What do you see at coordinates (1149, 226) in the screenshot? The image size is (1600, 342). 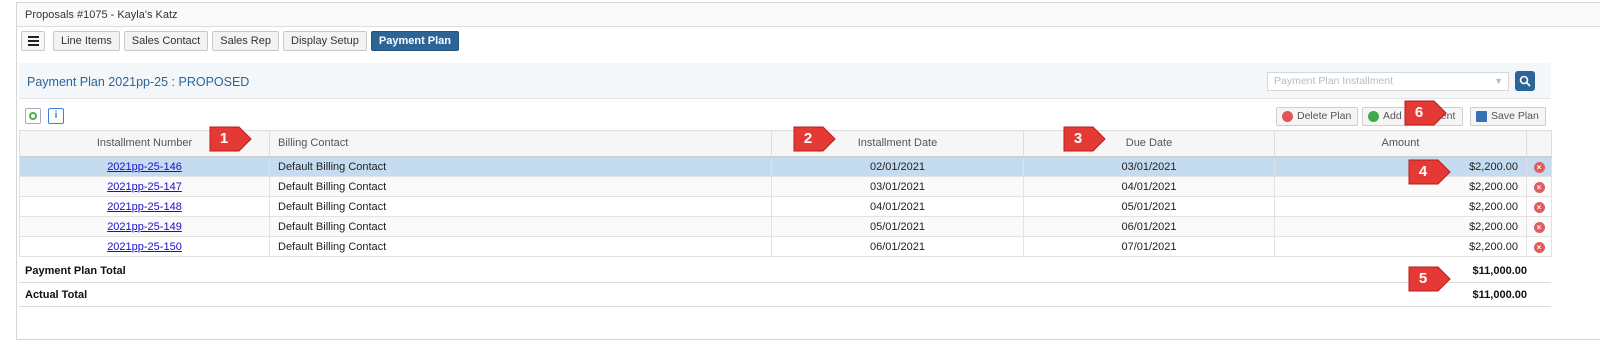 I see `due-date-cell: 06/01/2021` at bounding box center [1149, 226].